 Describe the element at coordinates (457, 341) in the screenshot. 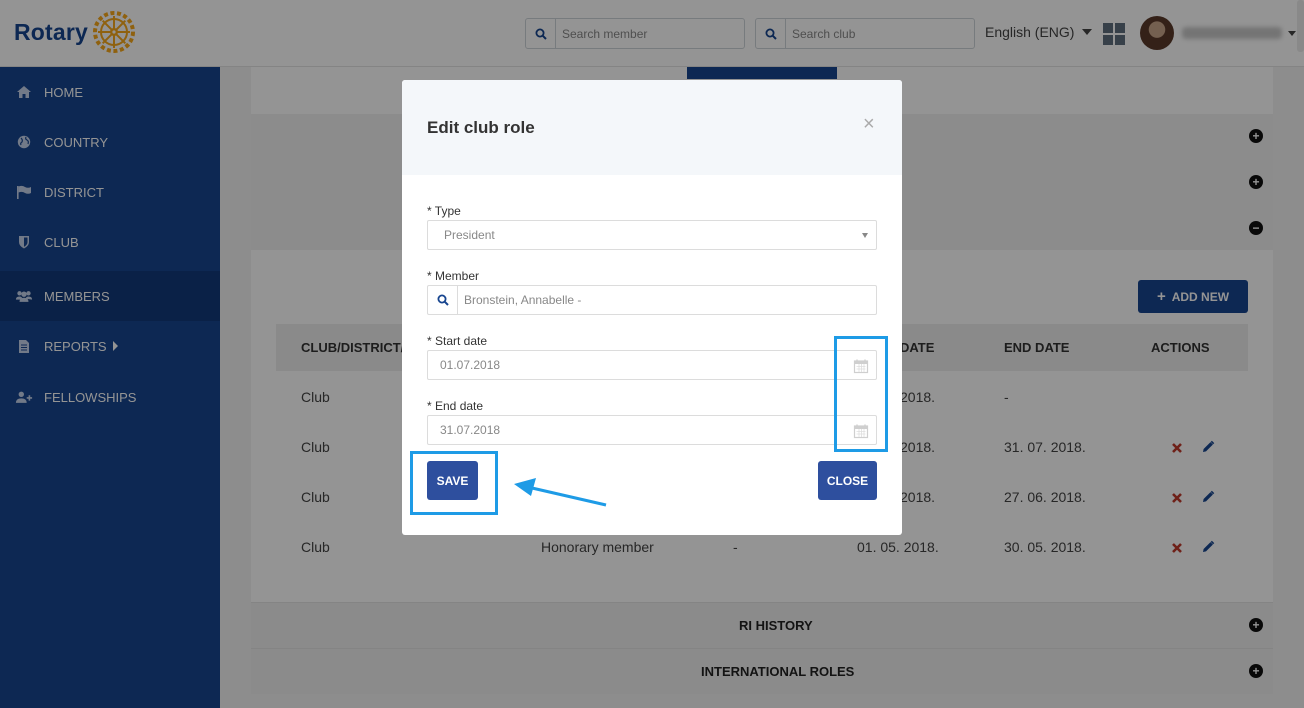

I see `start-date-label: * Start date` at that location.